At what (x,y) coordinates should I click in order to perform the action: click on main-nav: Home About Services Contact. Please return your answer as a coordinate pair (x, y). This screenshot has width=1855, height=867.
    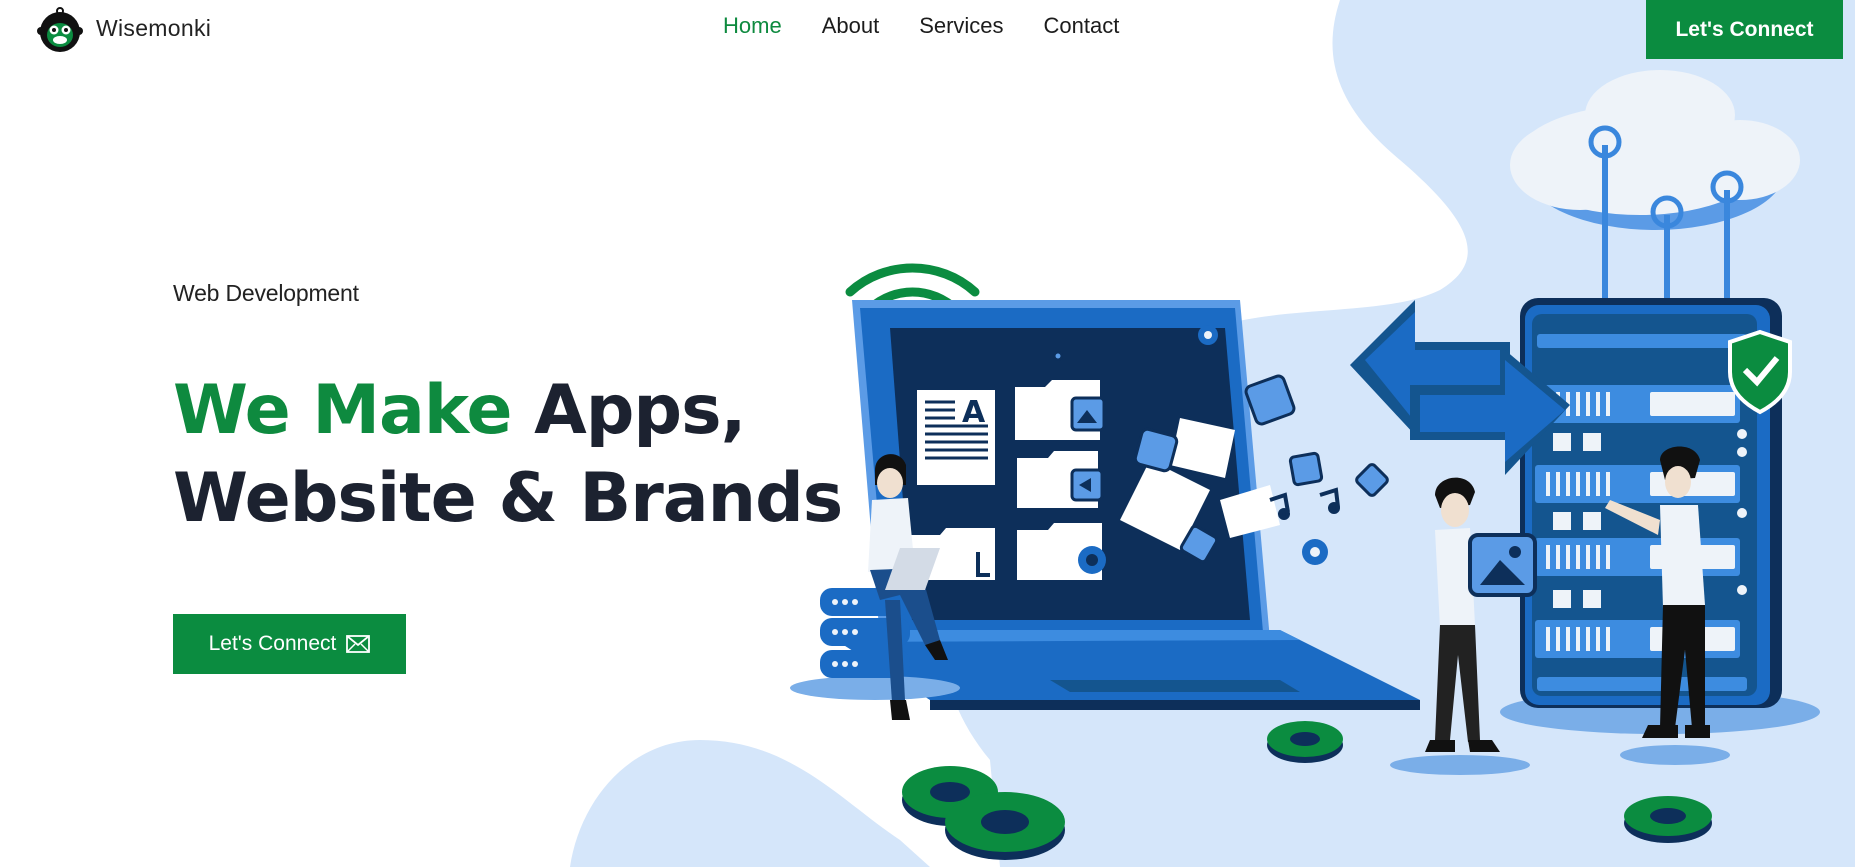
    Looking at the image, I should click on (921, 26).